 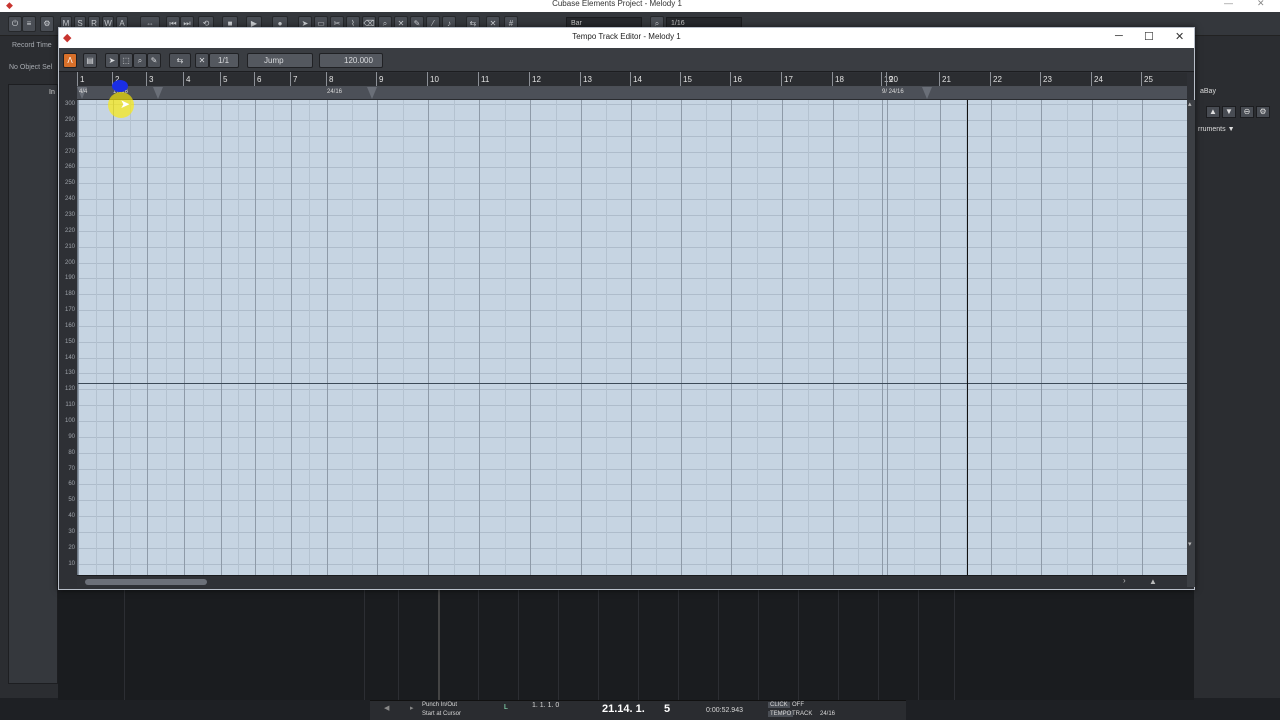 What do you see at coordinates (69, 310) in the screenshot?
I see `tempo-scale-label: 170` at bounding box center [69, 310].